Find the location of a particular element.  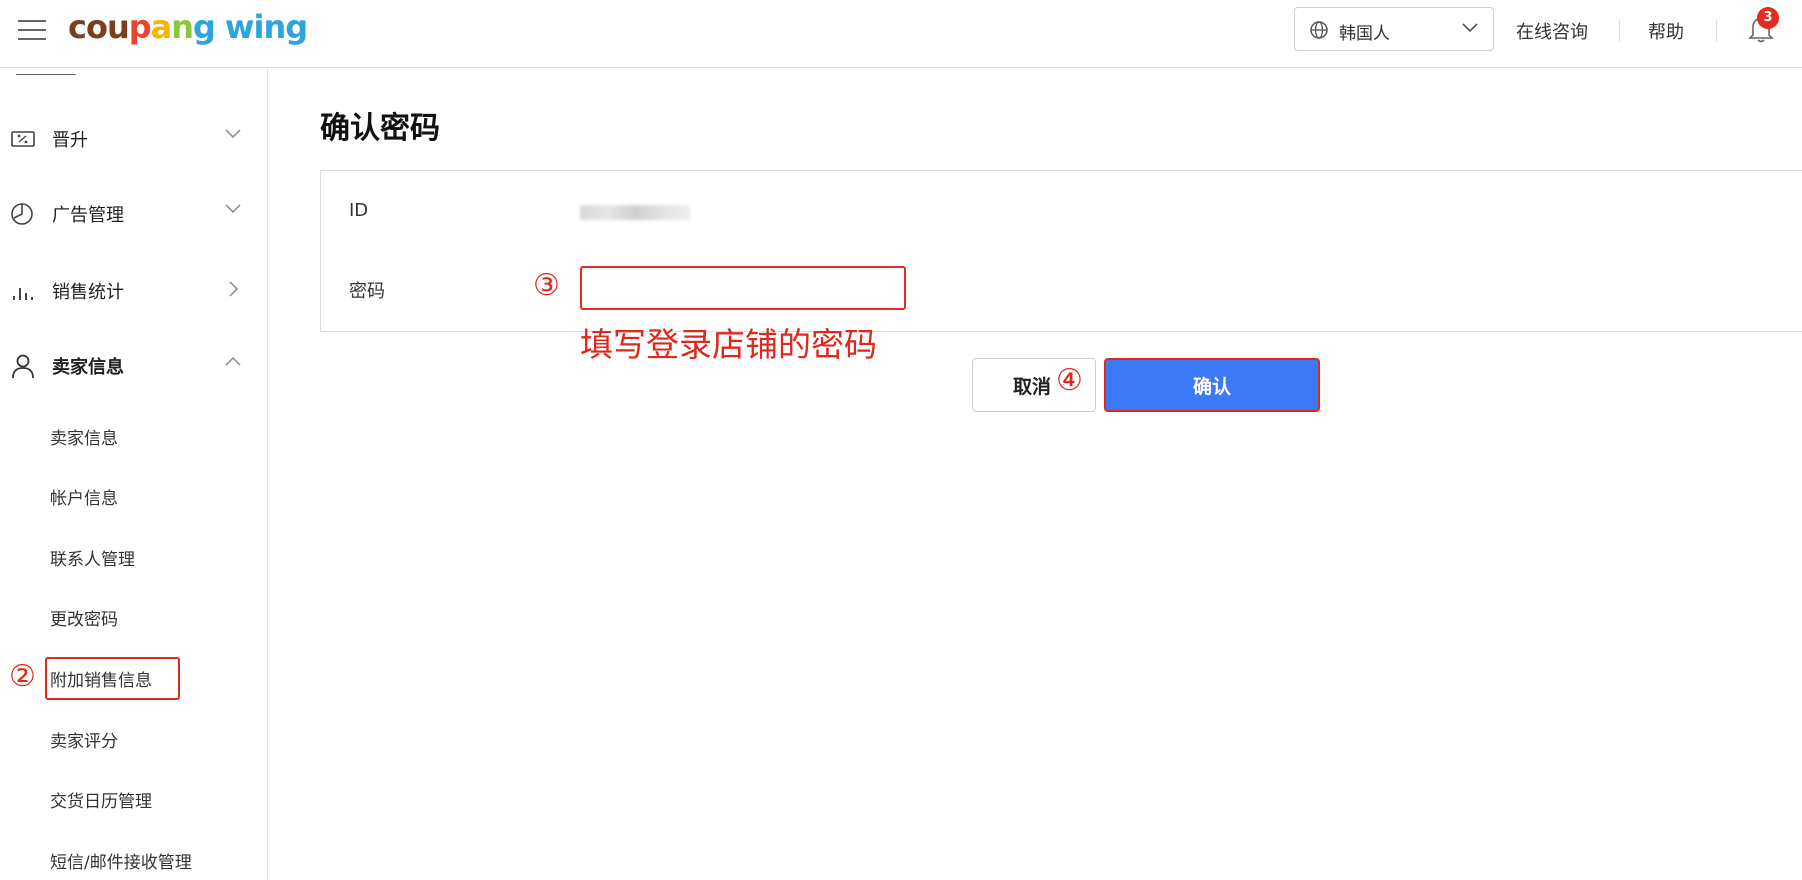

chevron-right-icon is located at coordinates (234, 289).